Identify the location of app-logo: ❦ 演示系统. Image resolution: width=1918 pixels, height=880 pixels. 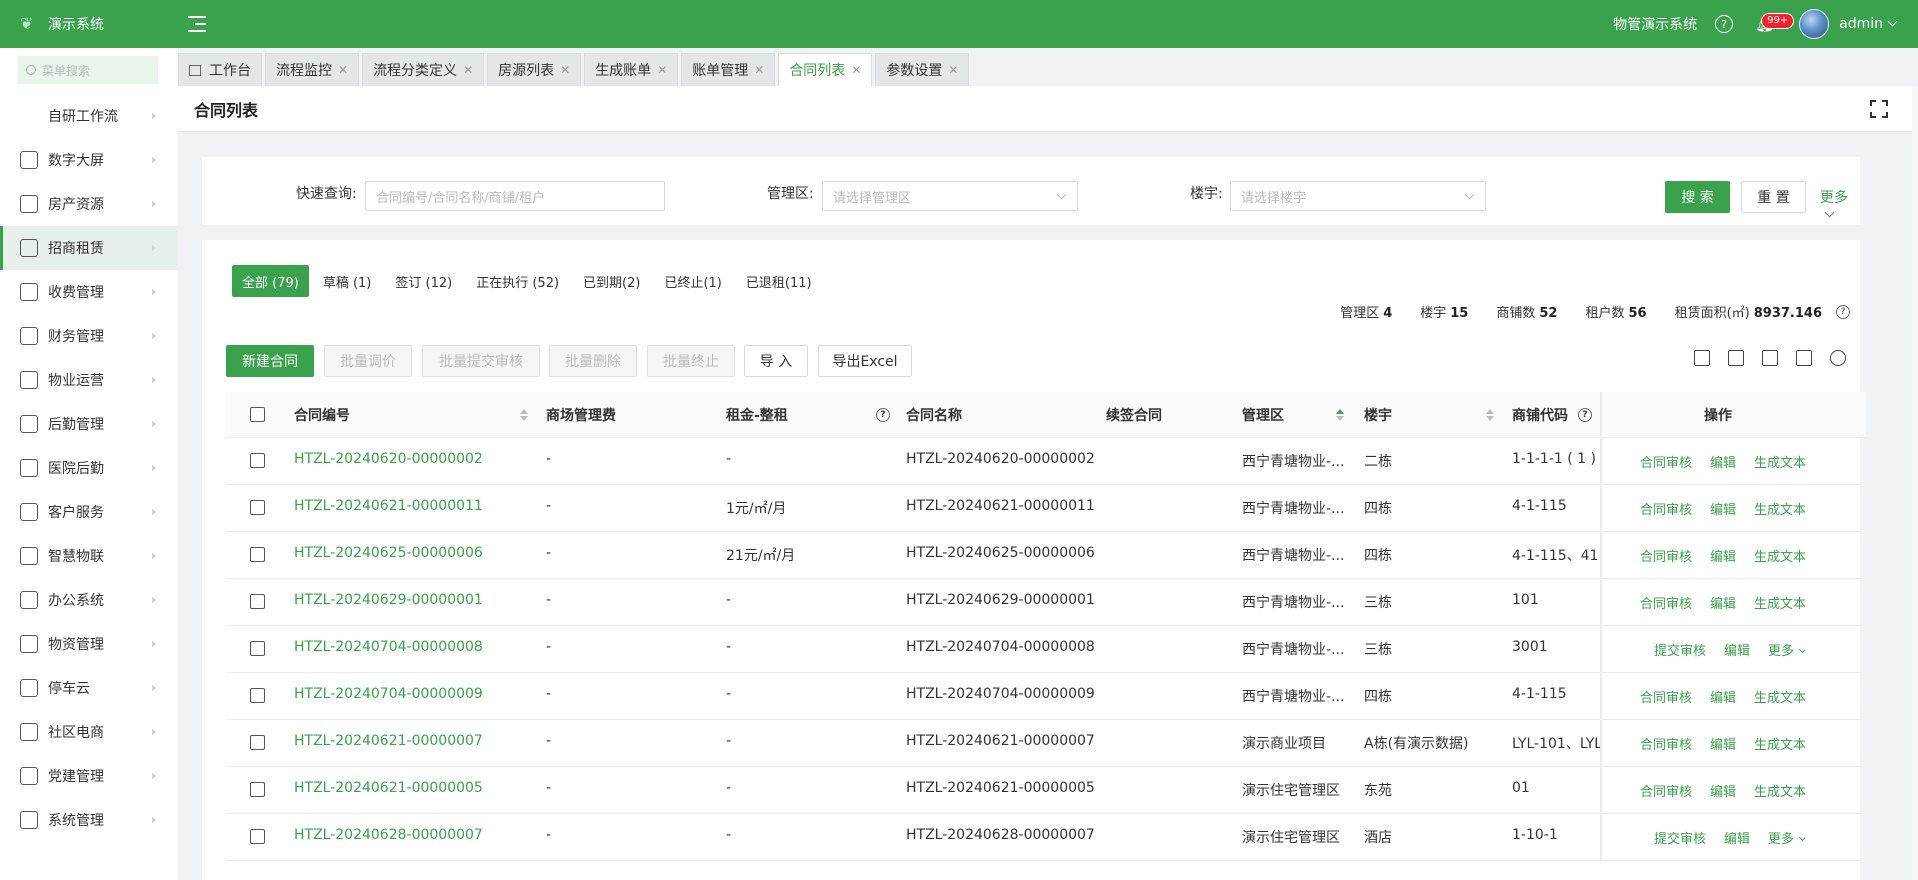
(89, 24).